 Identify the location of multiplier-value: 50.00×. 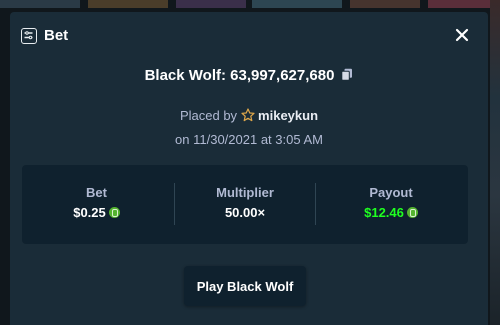
(245, 212).